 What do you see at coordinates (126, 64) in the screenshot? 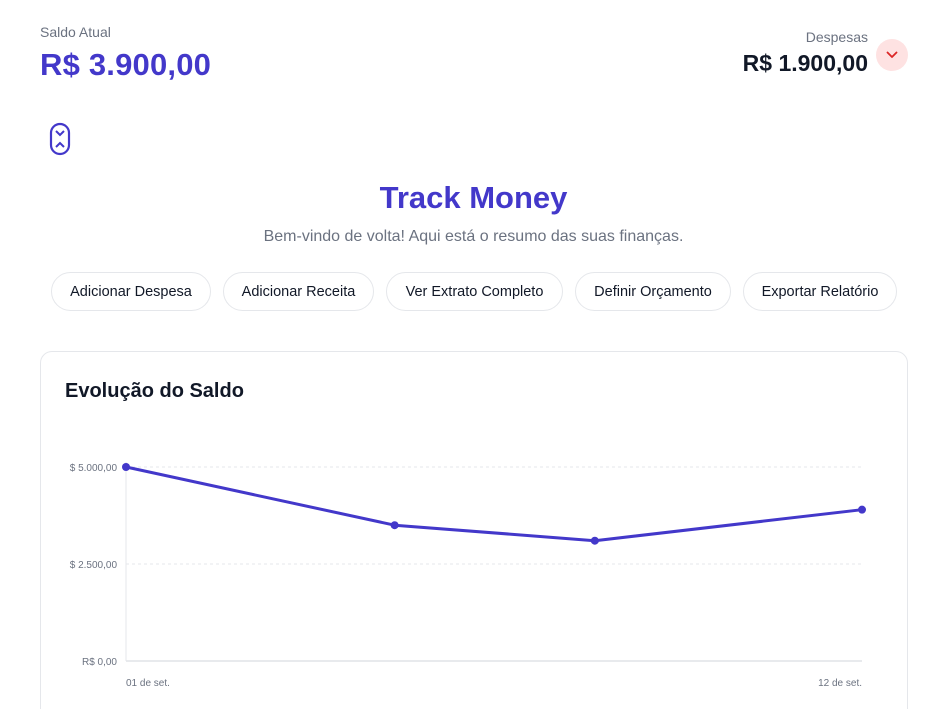
I see `balance-value: R$ 3.900,00` at bounding box center [126, 64].